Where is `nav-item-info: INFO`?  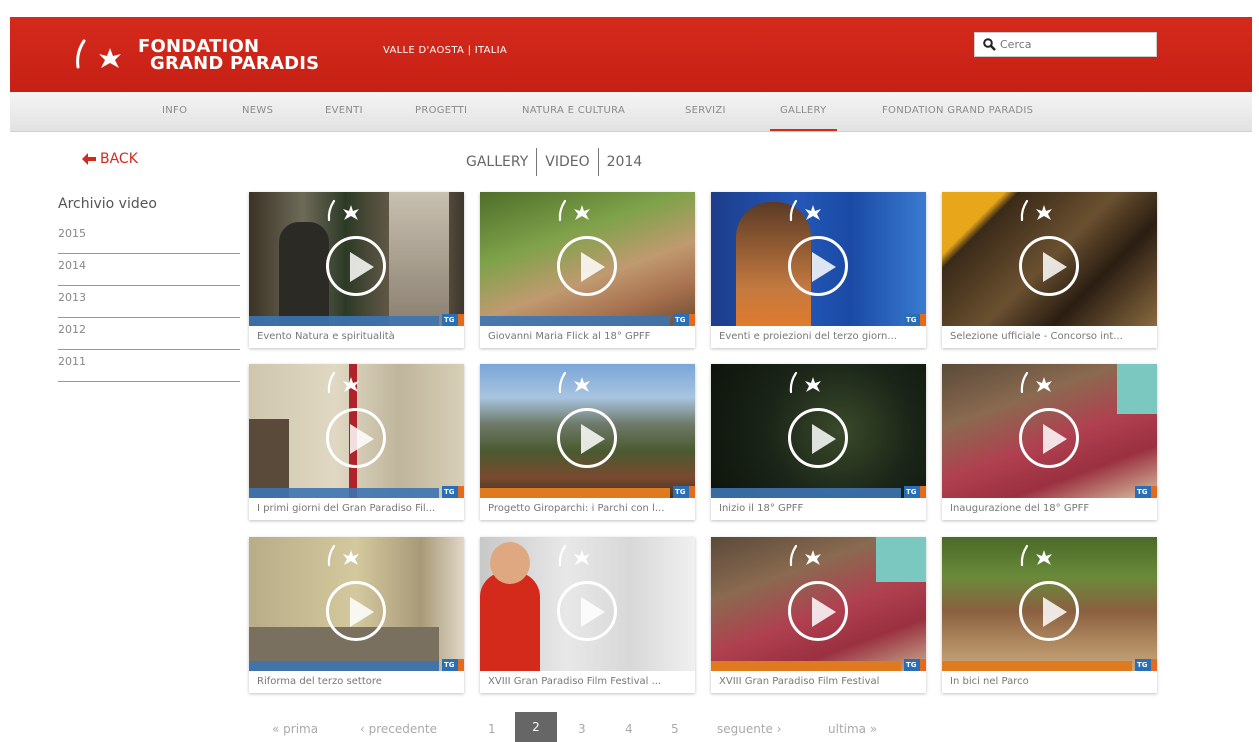
nav-item-info: INFO is located at coordinates (174, 110).